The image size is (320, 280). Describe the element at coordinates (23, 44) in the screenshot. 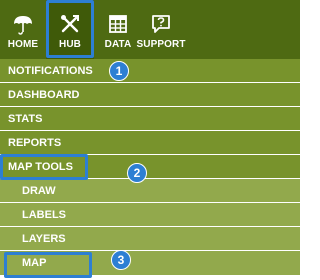

I see `home-label: HOME` at that location.